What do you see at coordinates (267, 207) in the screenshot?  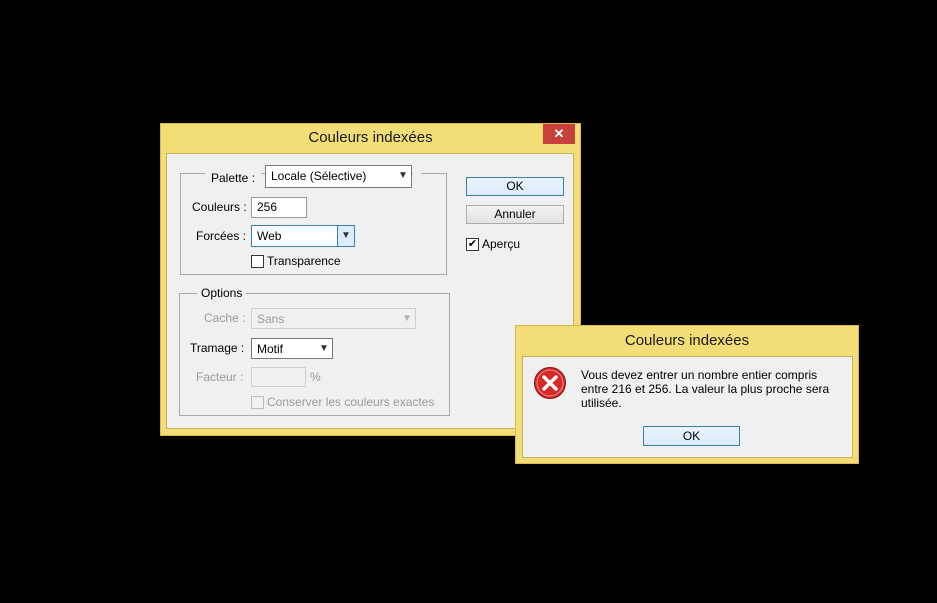 I see `couleurs-value: 256` at bounding box center [267, 207].